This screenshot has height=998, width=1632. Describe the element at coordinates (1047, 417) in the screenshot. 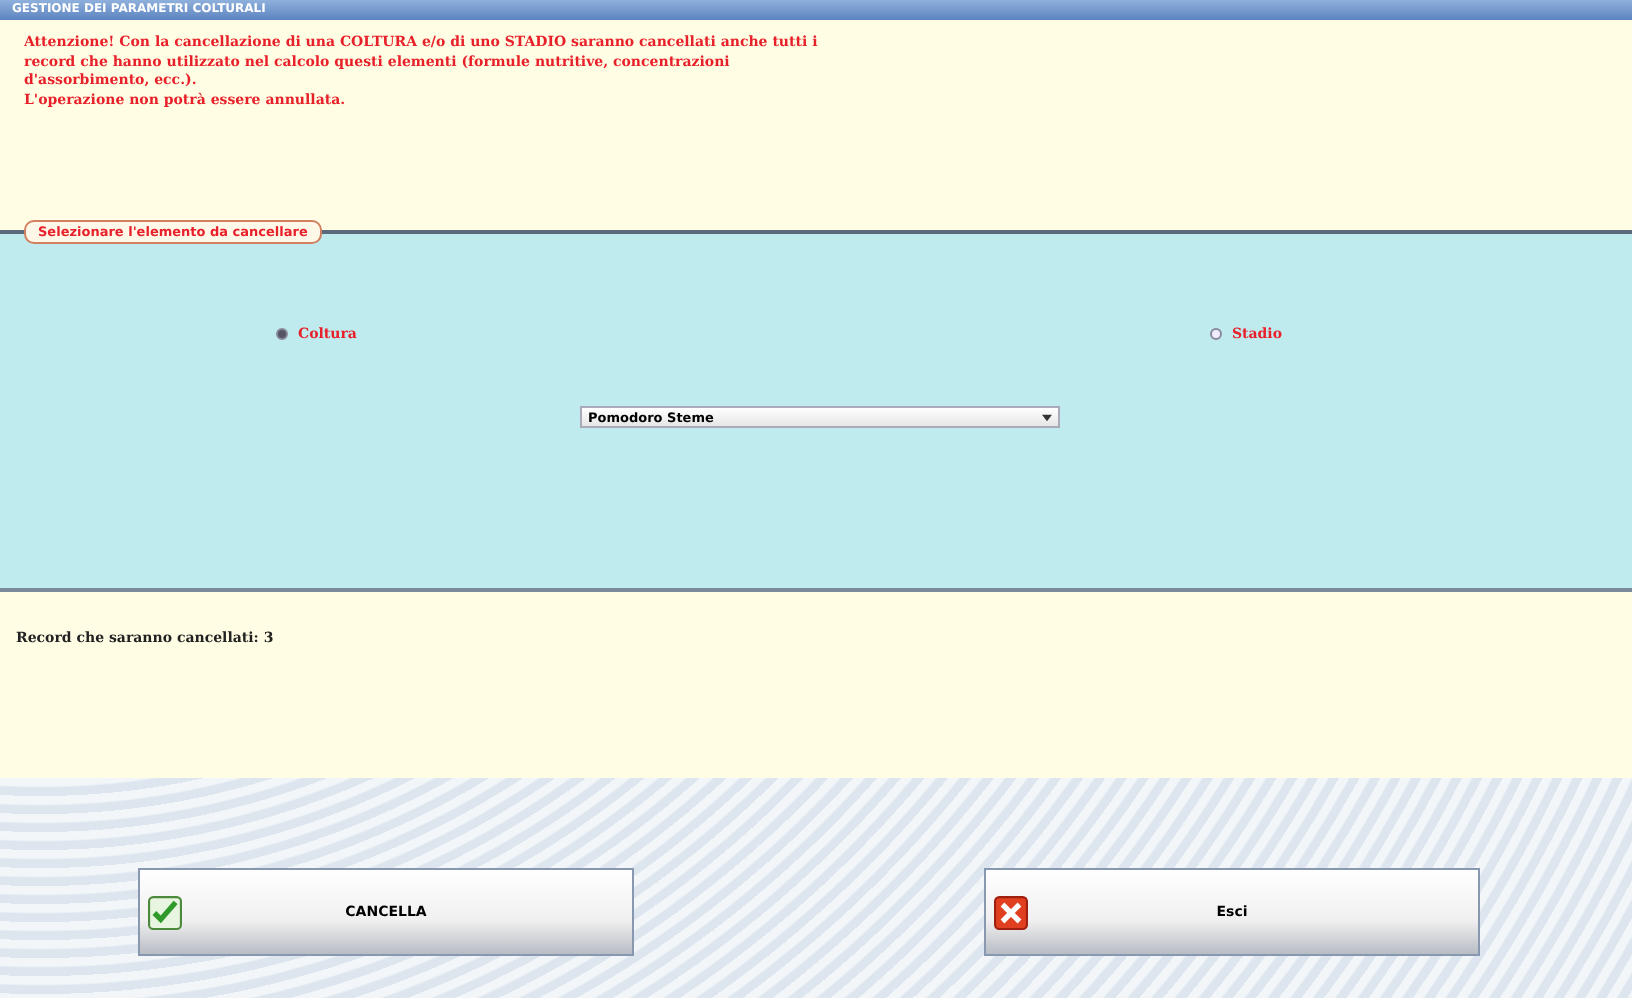

I see `caret-icon` at that location.